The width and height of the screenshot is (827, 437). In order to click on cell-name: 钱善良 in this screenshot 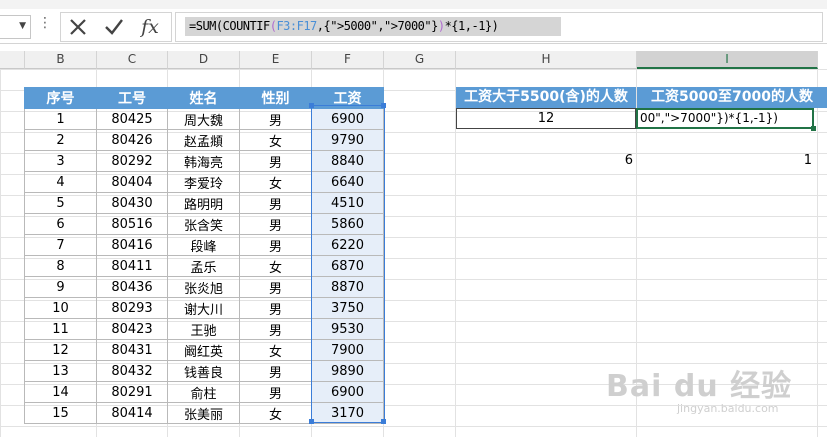, I will do `click(203, 371)`.